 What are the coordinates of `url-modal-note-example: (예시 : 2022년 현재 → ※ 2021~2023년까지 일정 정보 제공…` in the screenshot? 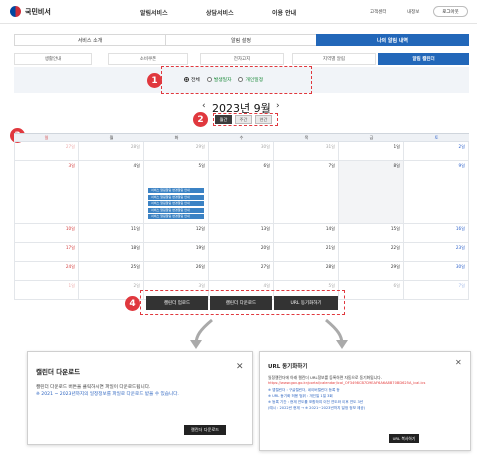 It's located at (317, 408).